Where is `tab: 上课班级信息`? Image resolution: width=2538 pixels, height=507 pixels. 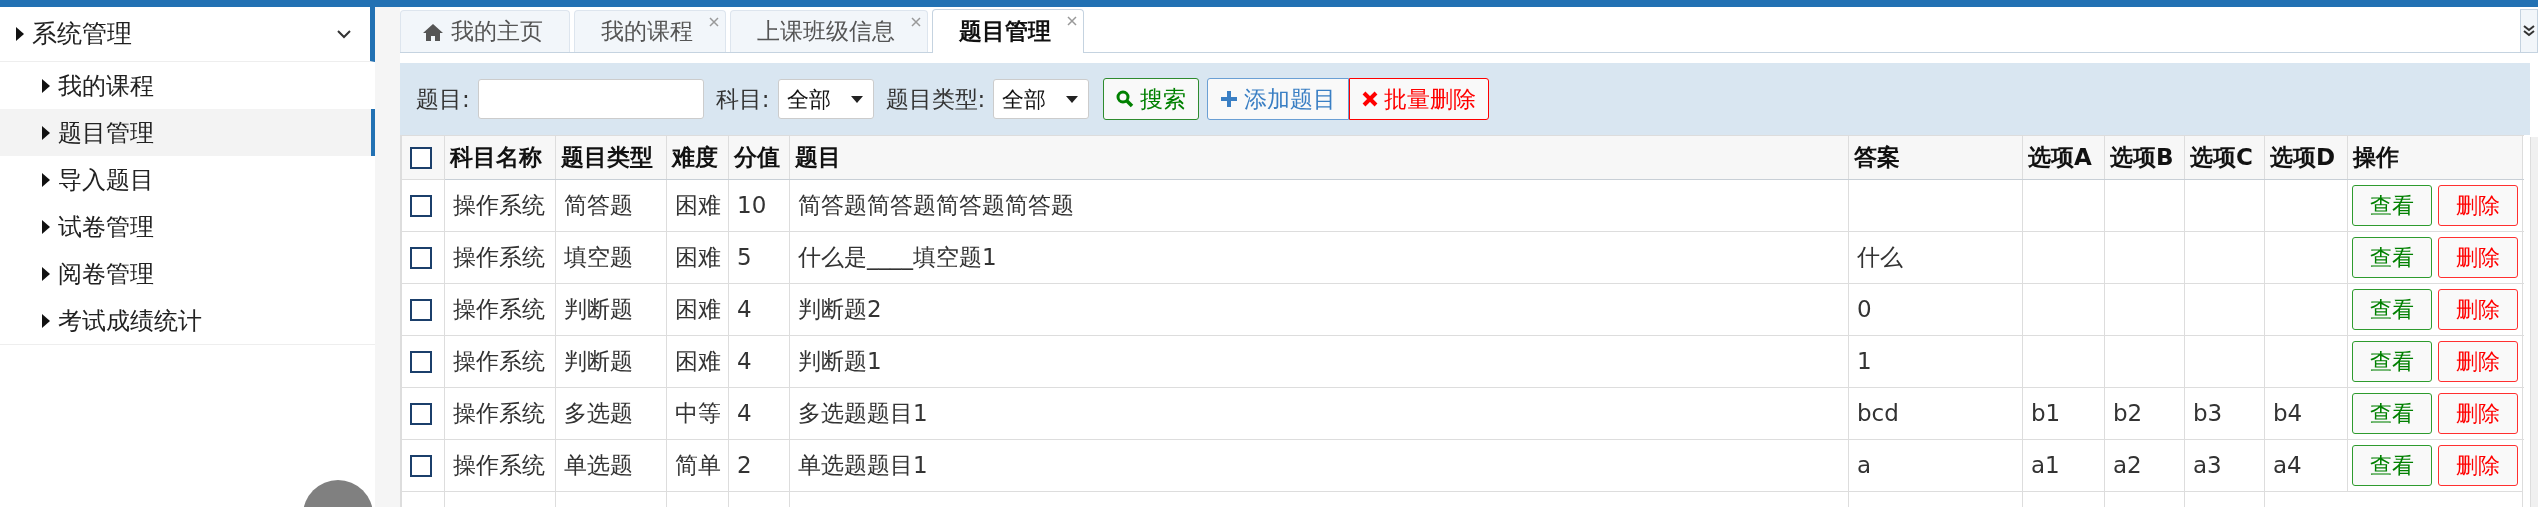 tab: 上课班级信息 is located at coordinates (829, 31).